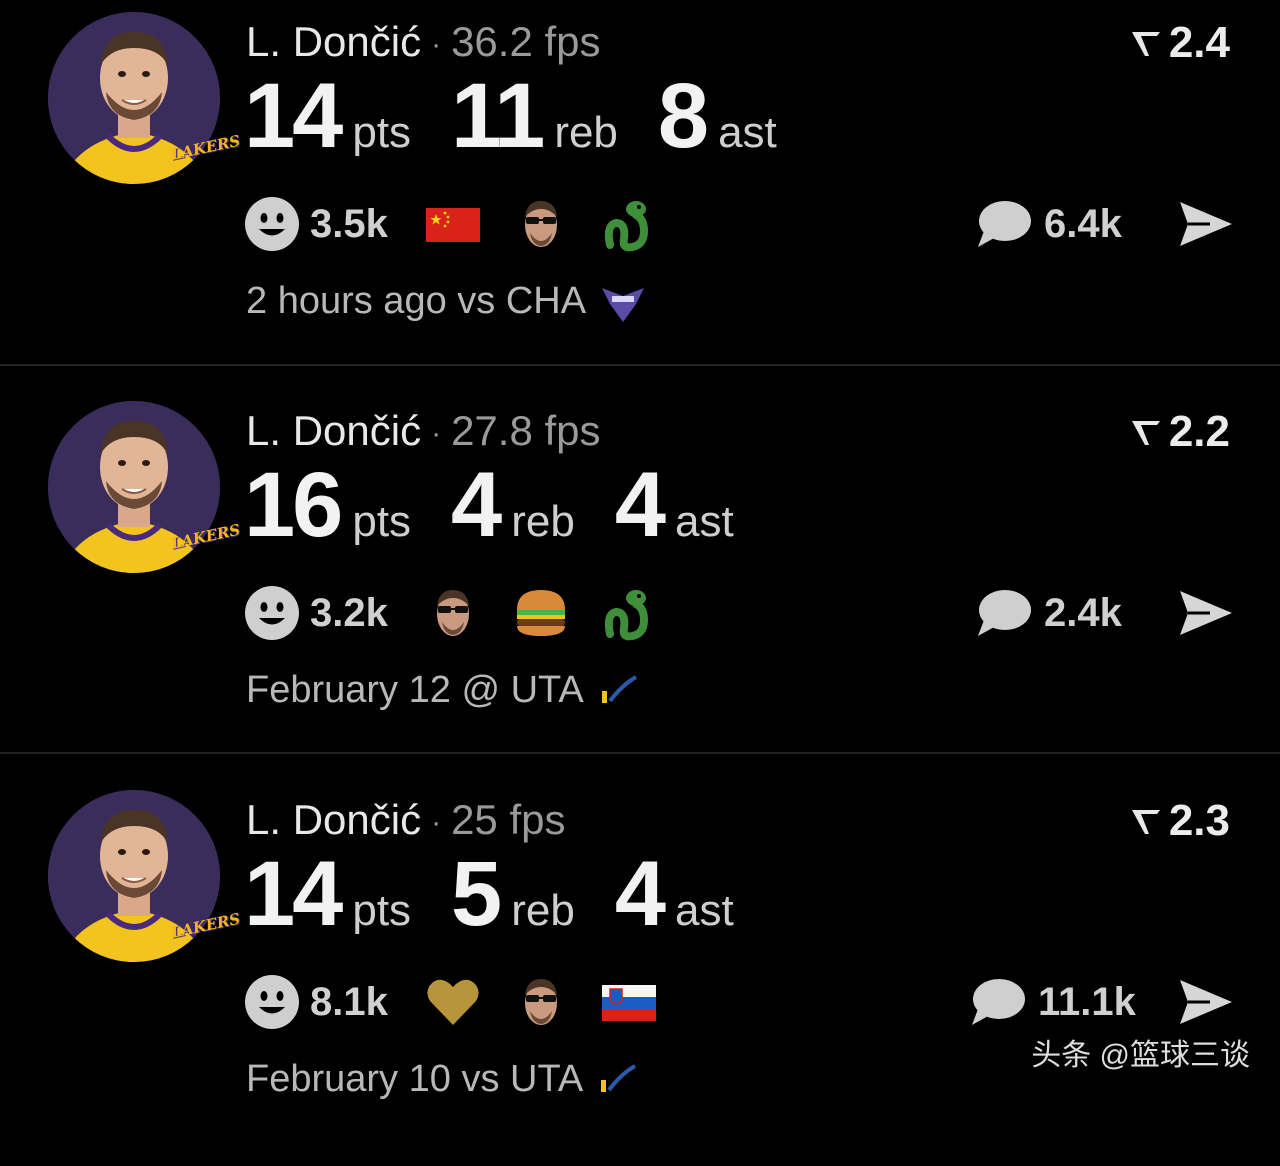 The height and width of the screenshot is (1166, 1280). I want to click on comments: 6.4k, so click(1048, 224).